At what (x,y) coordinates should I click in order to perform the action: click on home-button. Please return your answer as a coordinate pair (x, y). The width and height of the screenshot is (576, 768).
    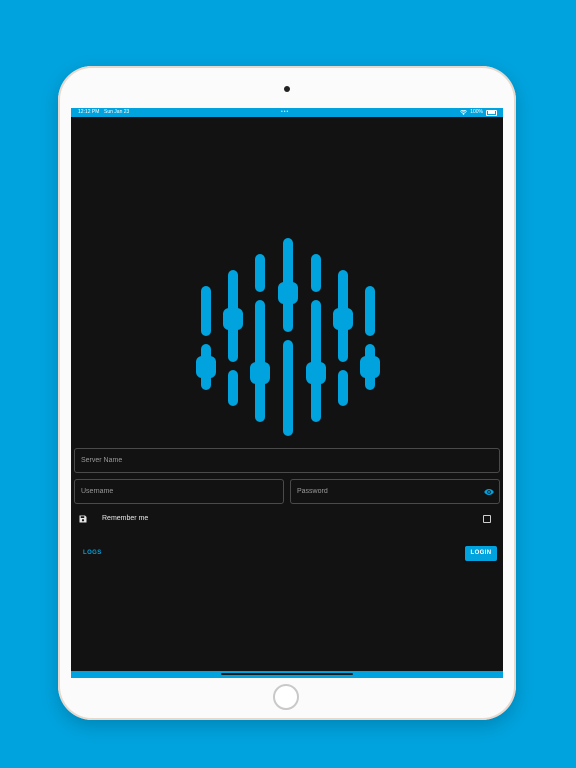
    Looking at the image, I should click on (286, 697).